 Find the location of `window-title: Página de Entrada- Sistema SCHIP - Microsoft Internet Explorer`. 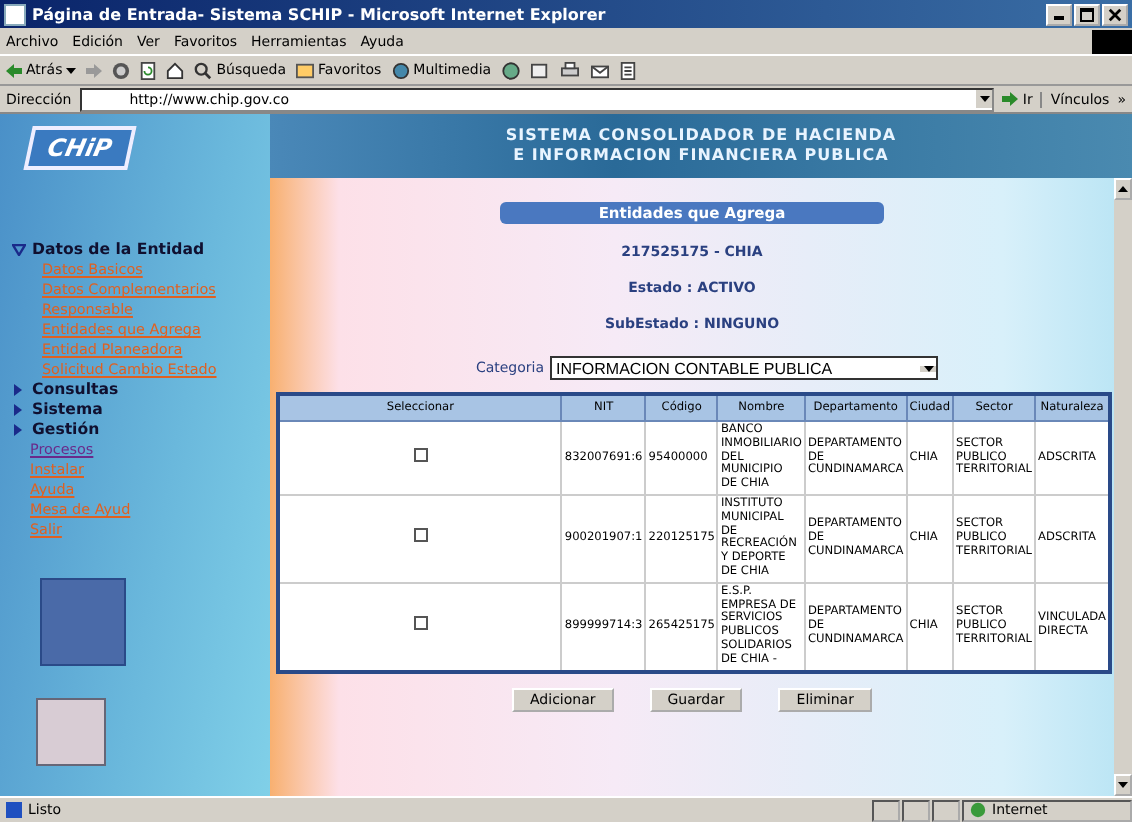

window-title: Página de Entrada- Sistema SCHIP - Microsoft Internet Explorer is located at coordinates (320, 14).